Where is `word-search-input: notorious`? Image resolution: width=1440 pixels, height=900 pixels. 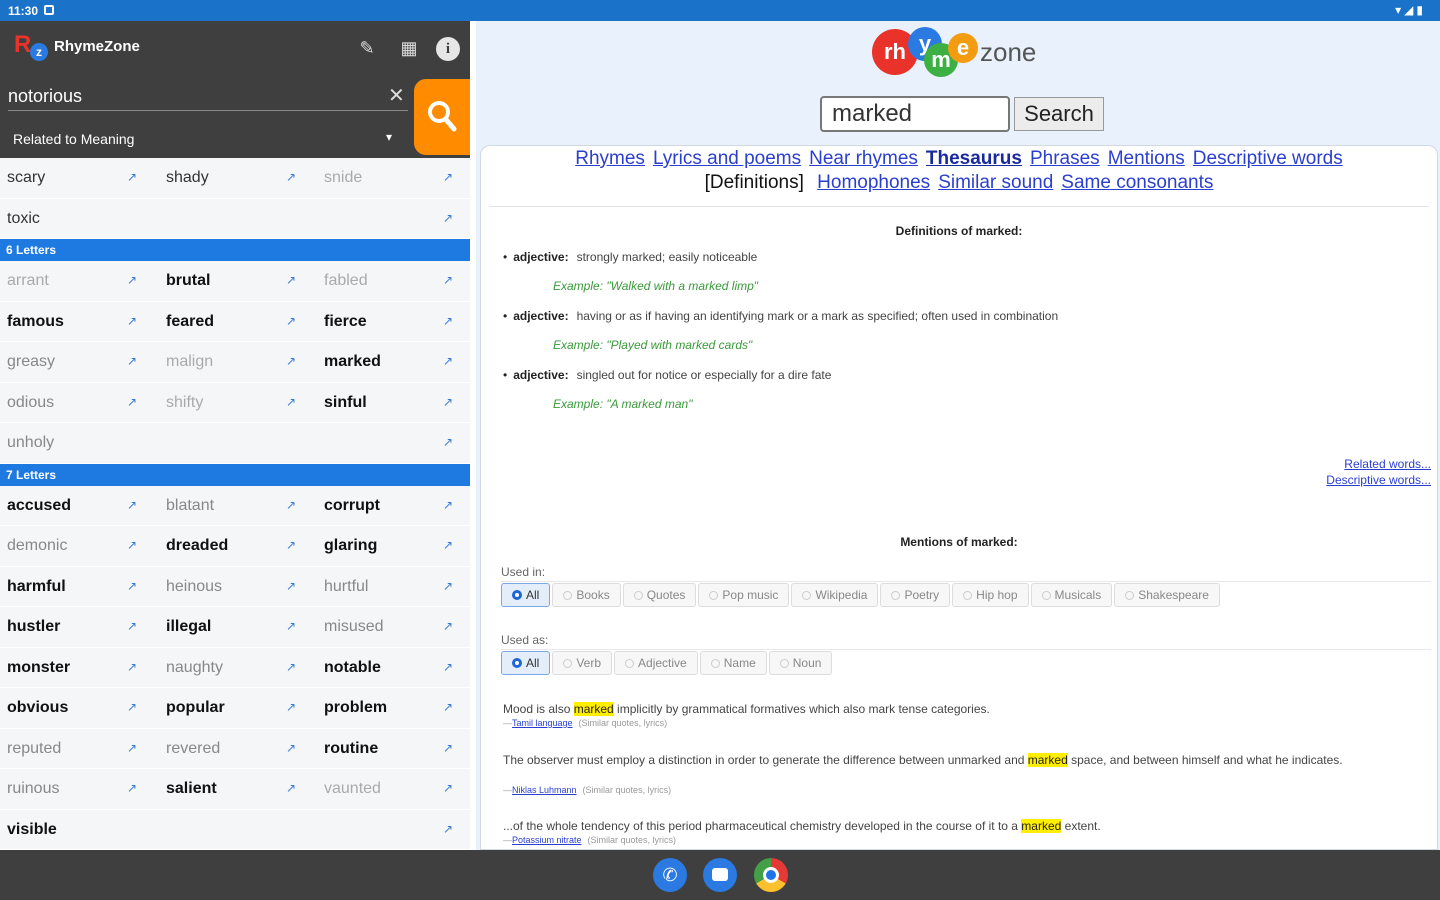
word-search-input: notorious is located at coordinates (208, 97).